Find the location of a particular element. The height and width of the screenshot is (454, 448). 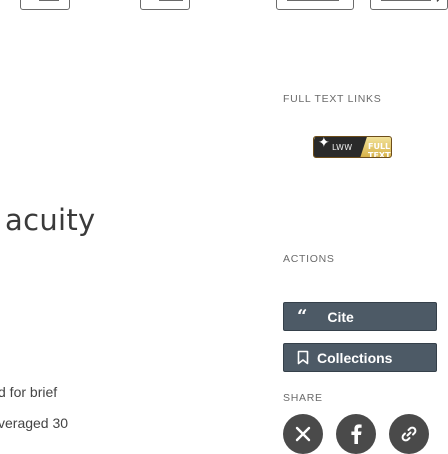

x-twitter-icon is located at coordinates (303, 434).